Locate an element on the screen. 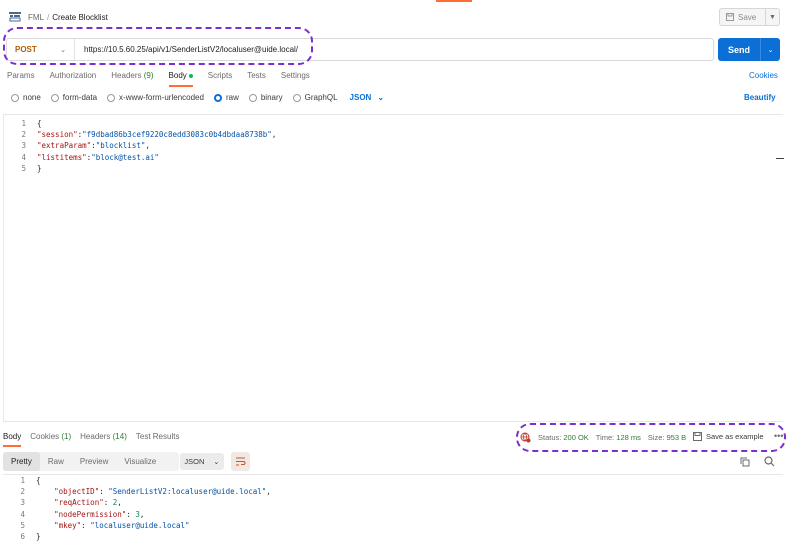  tab-tests: Tests is located at coordinates (256, 79).